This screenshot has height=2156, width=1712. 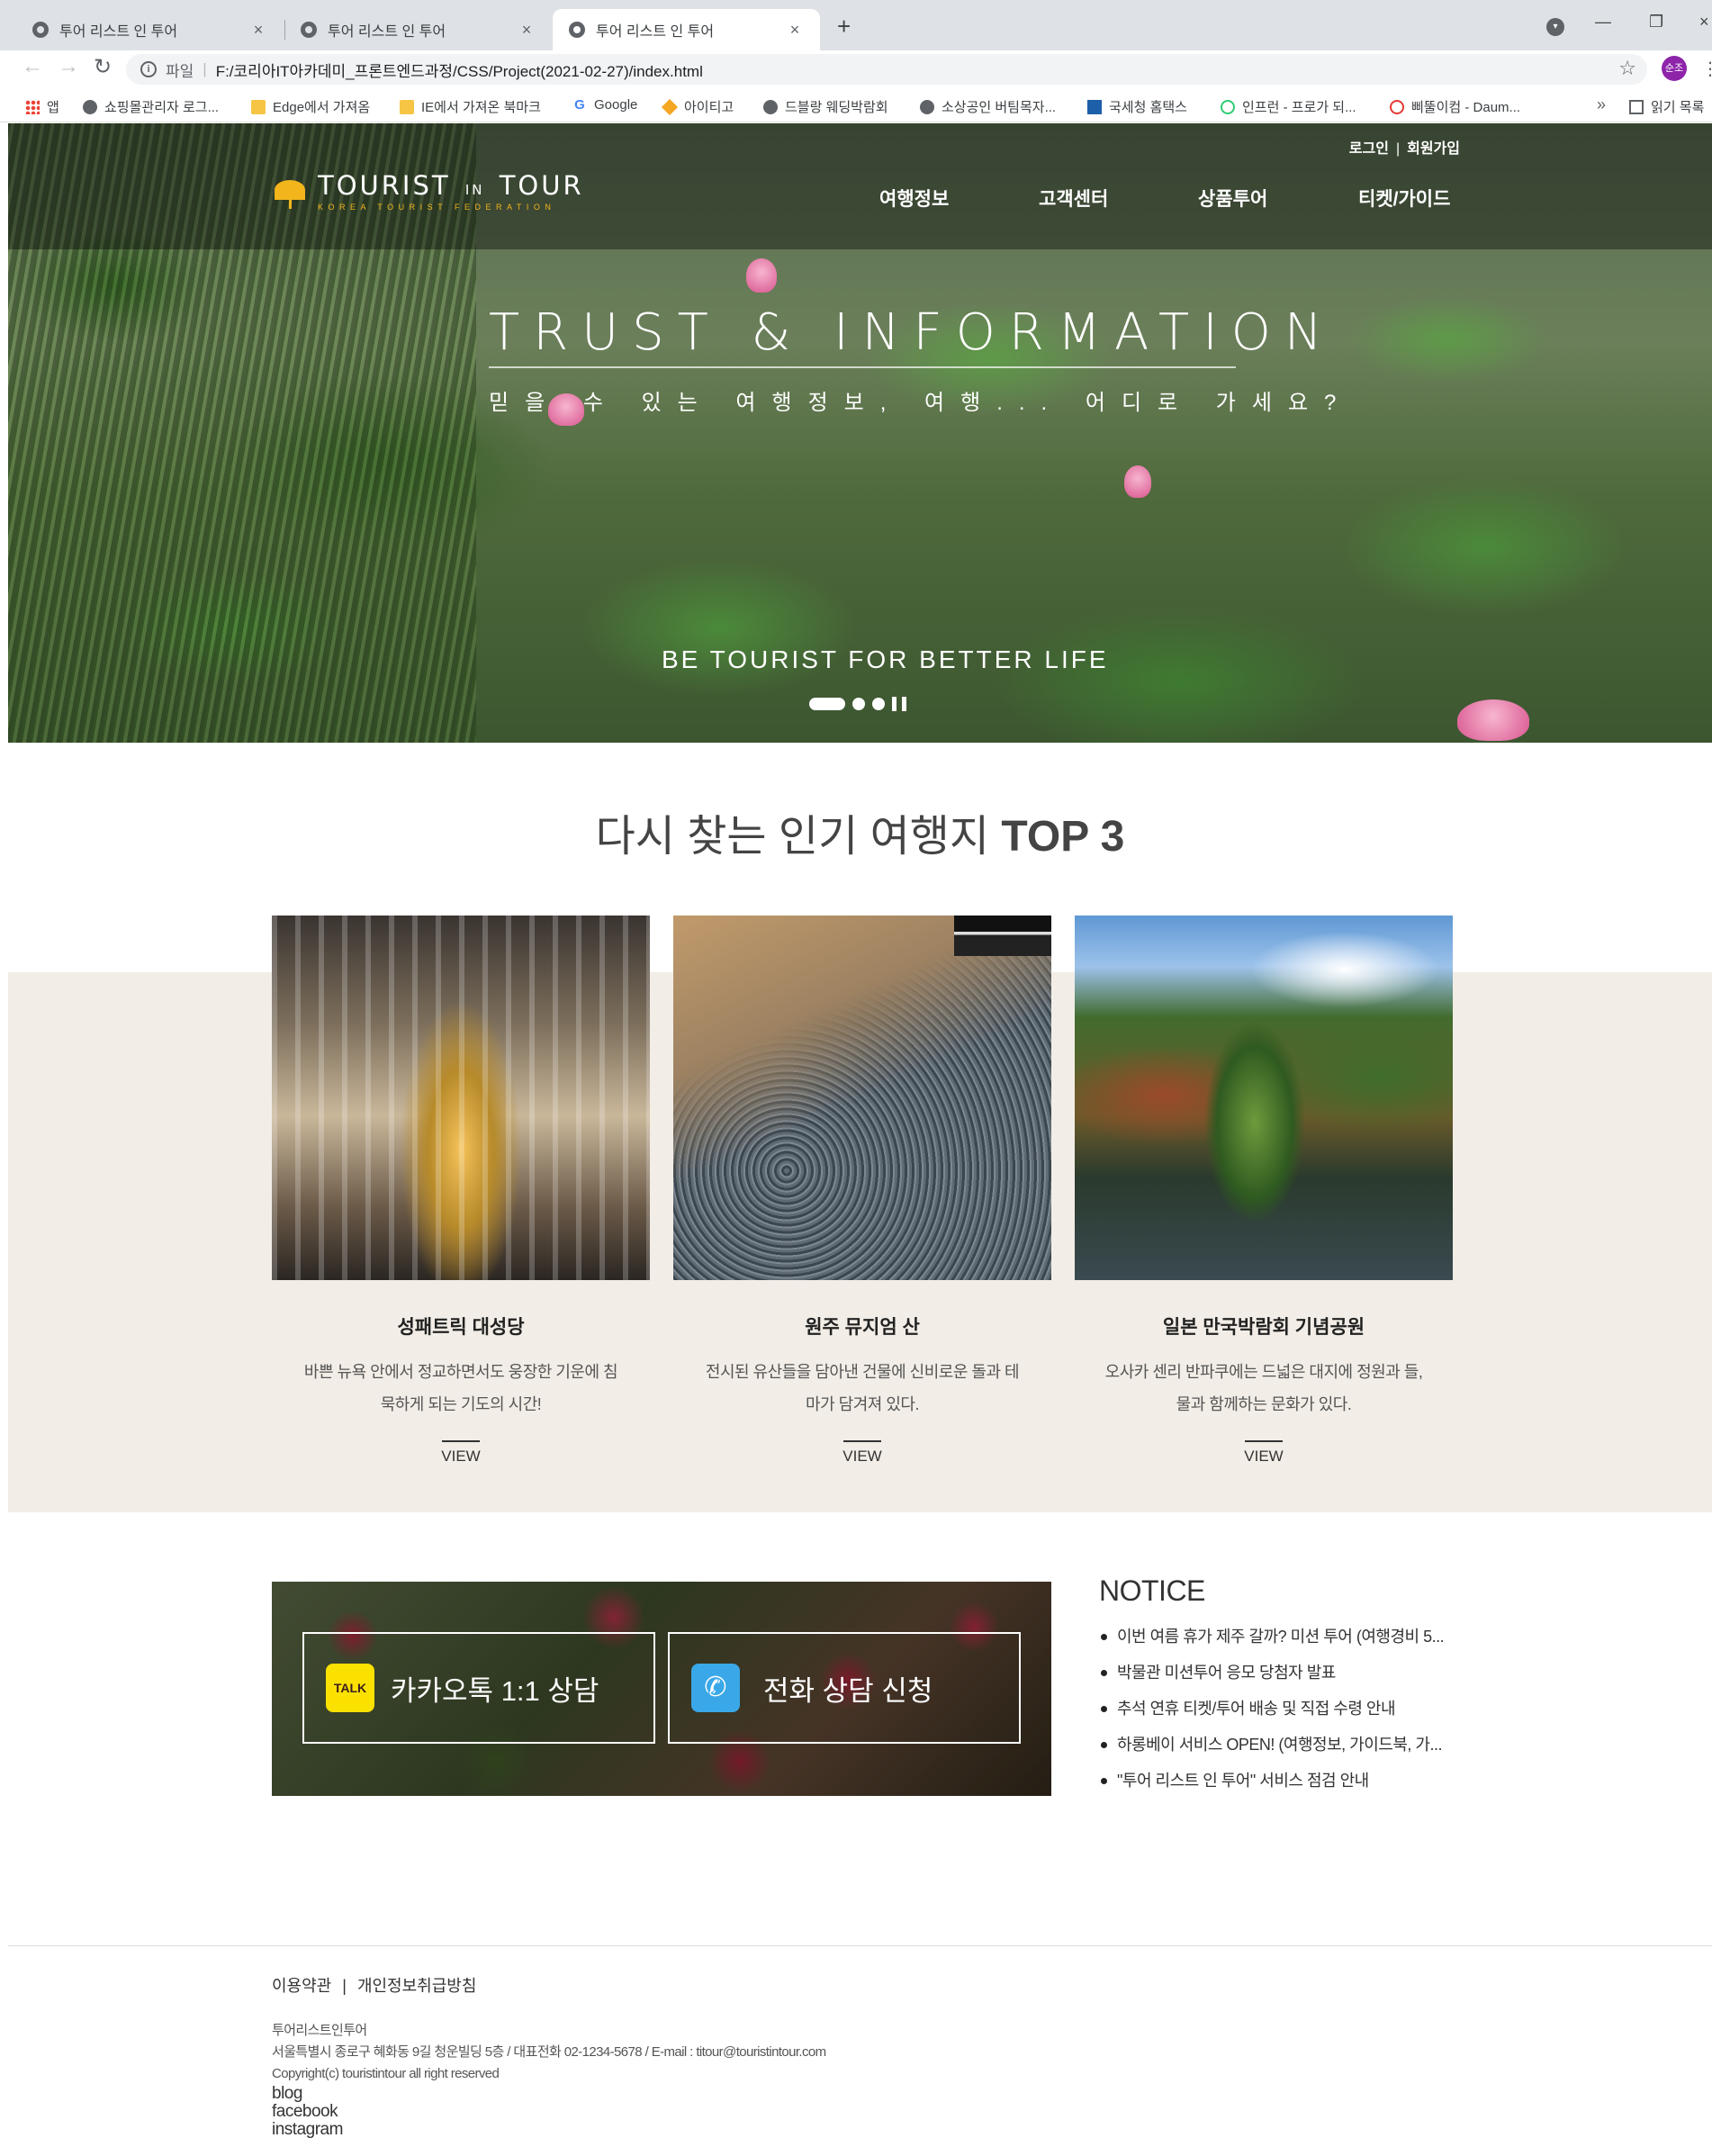 I want to click on slide-dot-active, so click(x=827, y=704).